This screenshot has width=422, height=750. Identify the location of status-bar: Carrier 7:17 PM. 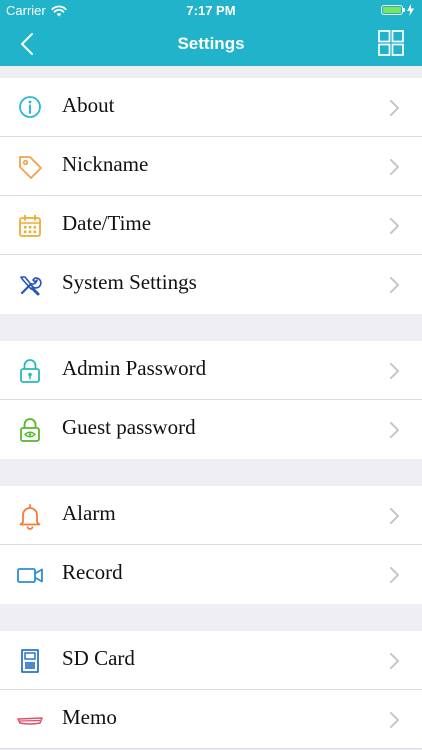
(211, 11).